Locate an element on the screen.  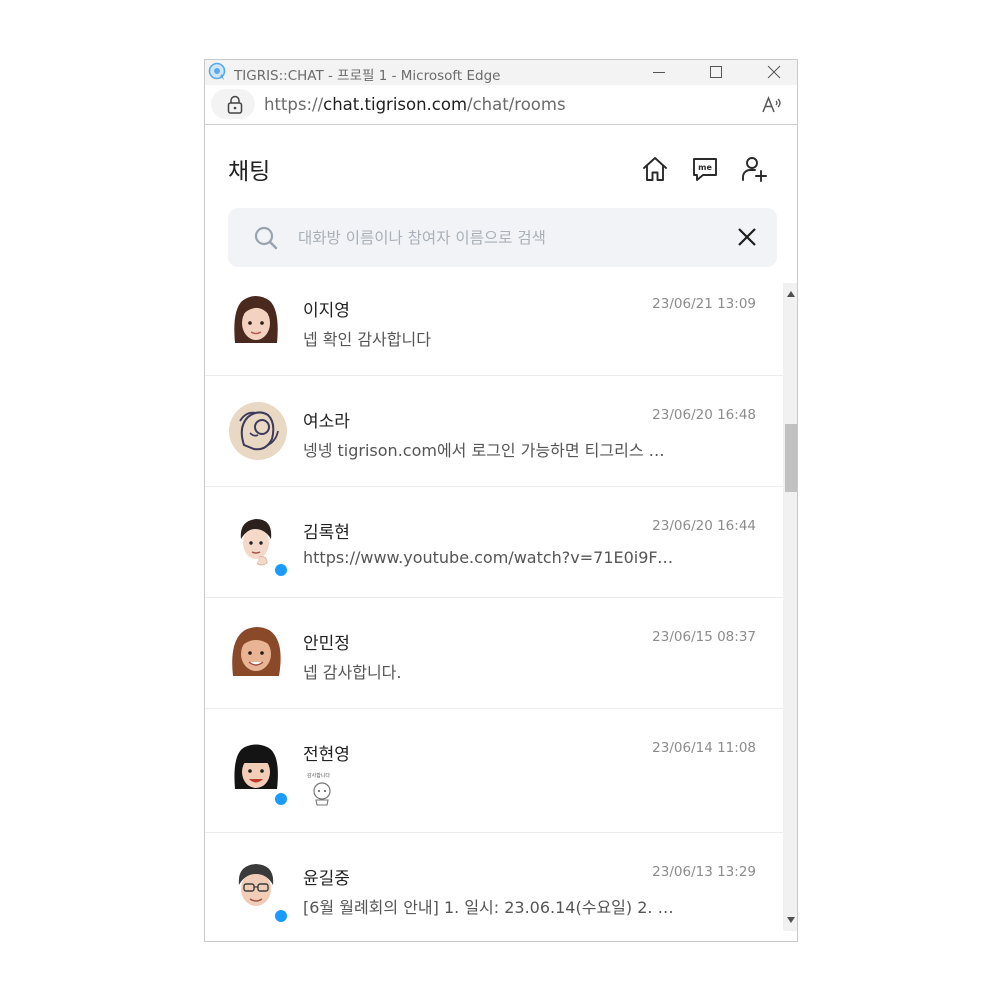
page-title: 채팅 is located at coordinates (249, 172).